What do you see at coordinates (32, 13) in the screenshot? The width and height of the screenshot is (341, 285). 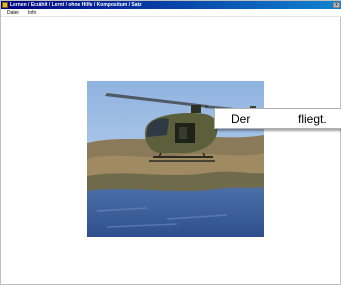 I see `menu-item-info: Info` at bounding box center [32, 13].